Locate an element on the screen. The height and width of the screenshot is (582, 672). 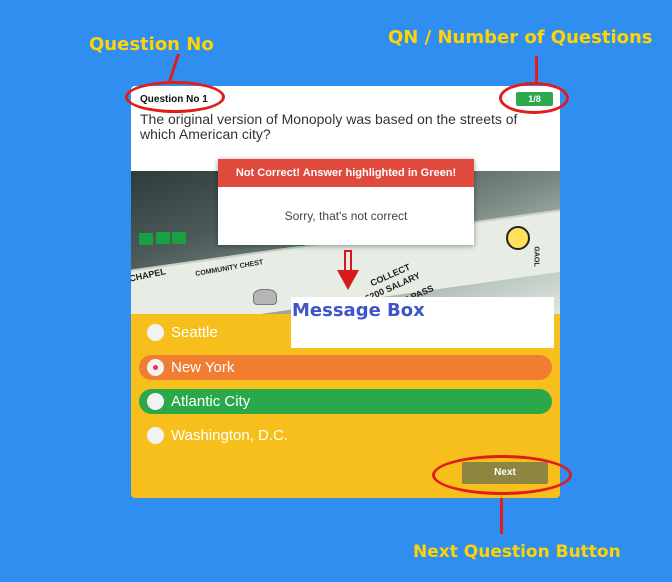
annotation-circle-next-button is located at coordinates (502, 475).